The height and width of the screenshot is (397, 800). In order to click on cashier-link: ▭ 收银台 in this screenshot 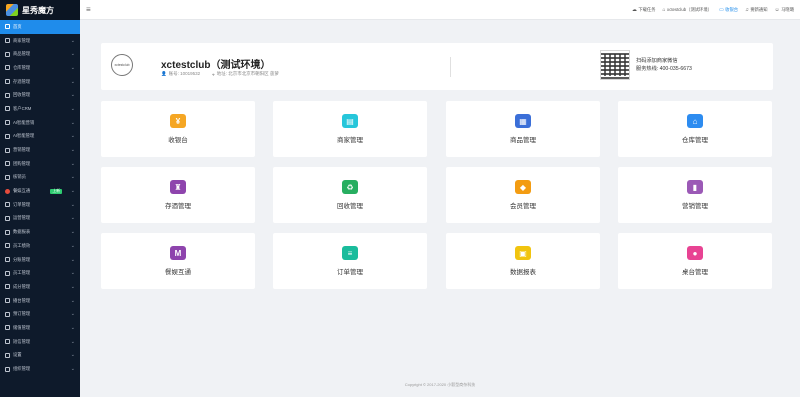, I will do `click(728, 10)`.